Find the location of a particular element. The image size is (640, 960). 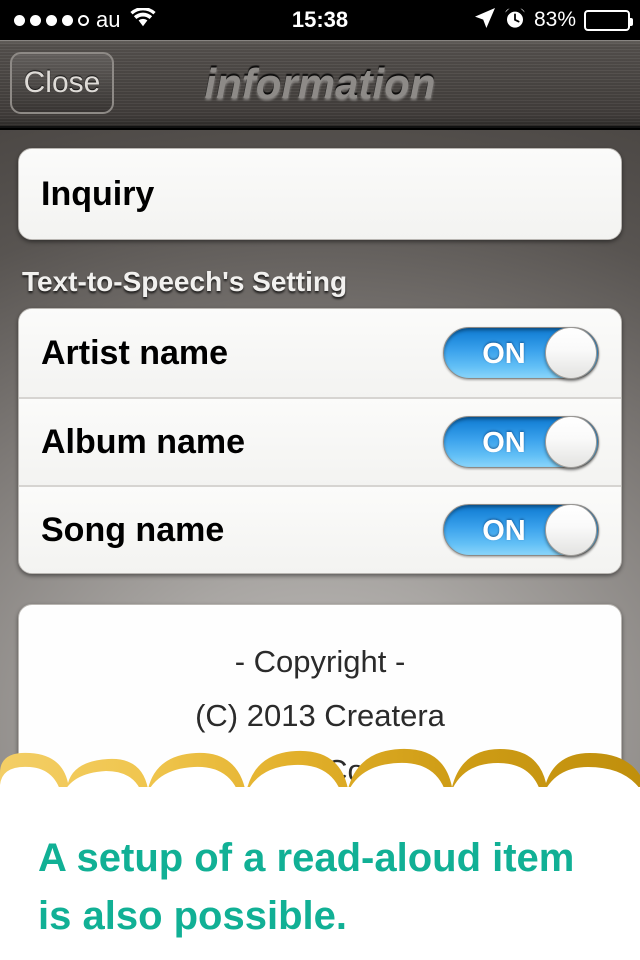

close-button: Close is located at coordinates (62, 83).